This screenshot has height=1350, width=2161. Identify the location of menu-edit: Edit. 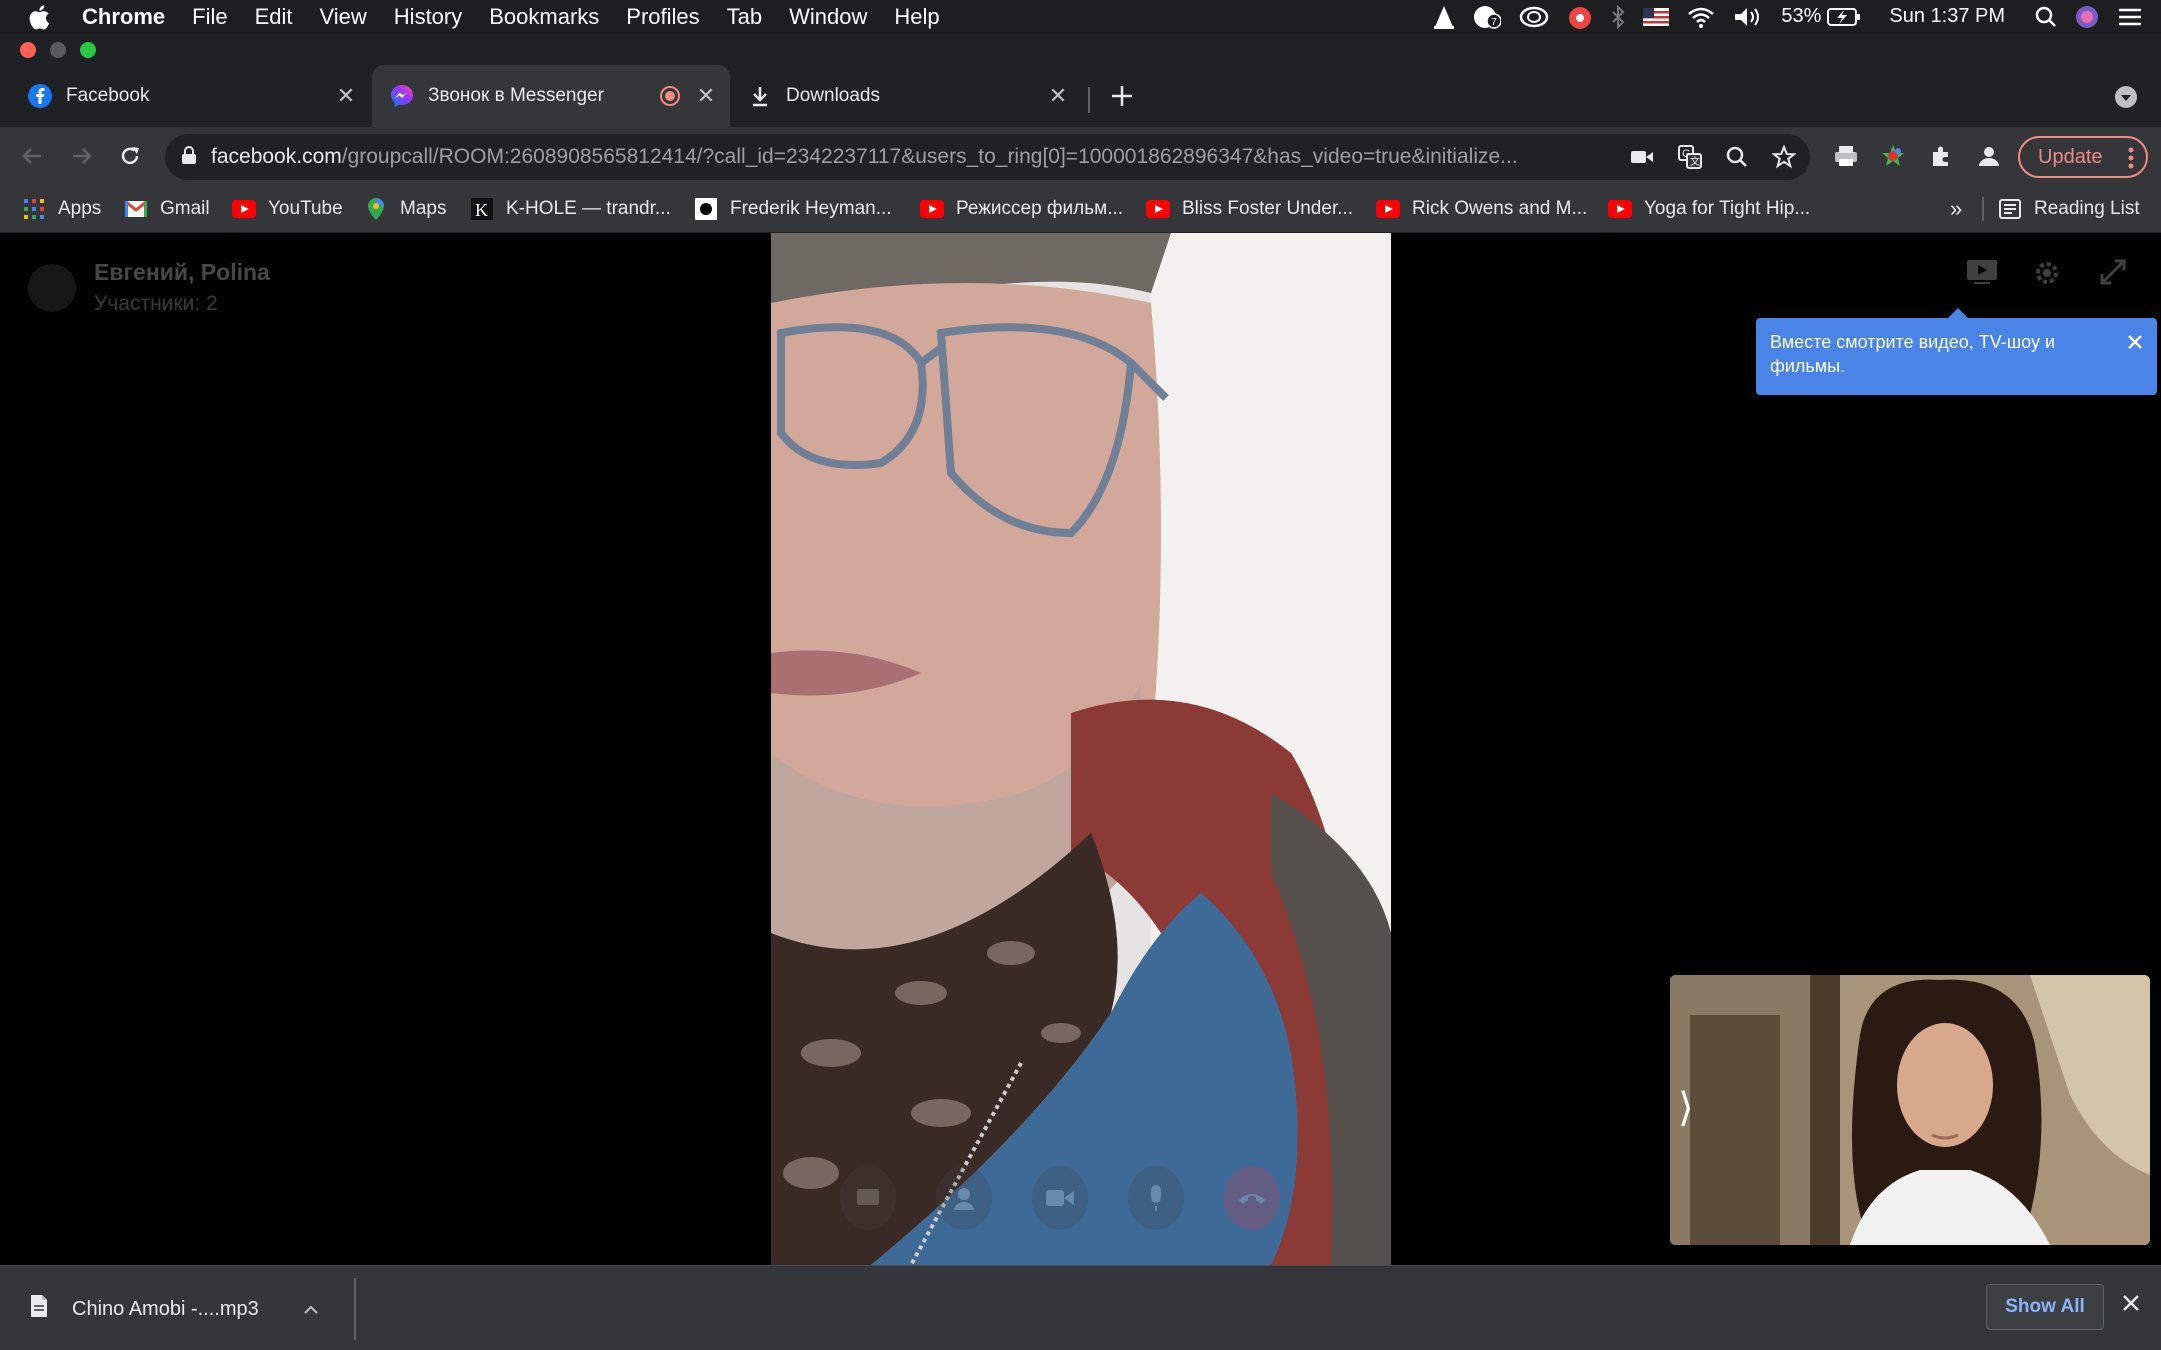
(274, 17).